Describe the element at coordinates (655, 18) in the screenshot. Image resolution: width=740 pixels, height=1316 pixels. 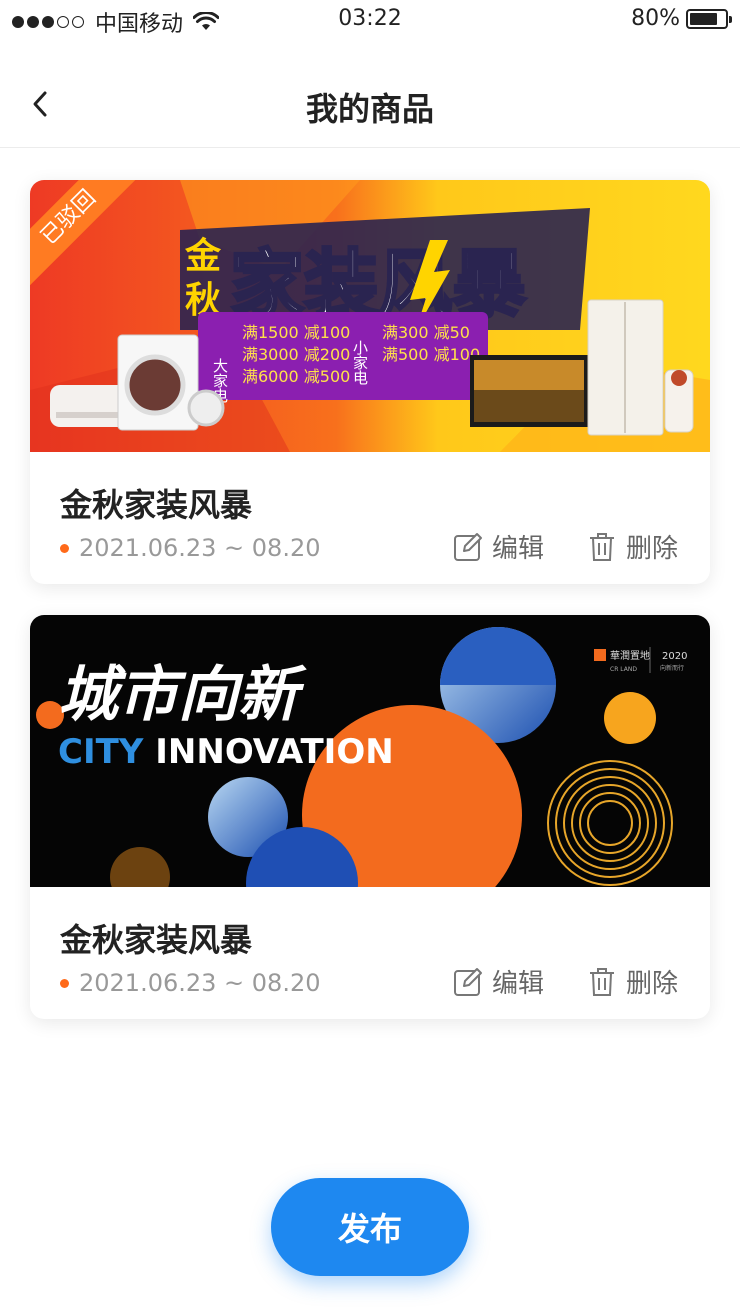
I see `battery-percent: 80%` at that location.